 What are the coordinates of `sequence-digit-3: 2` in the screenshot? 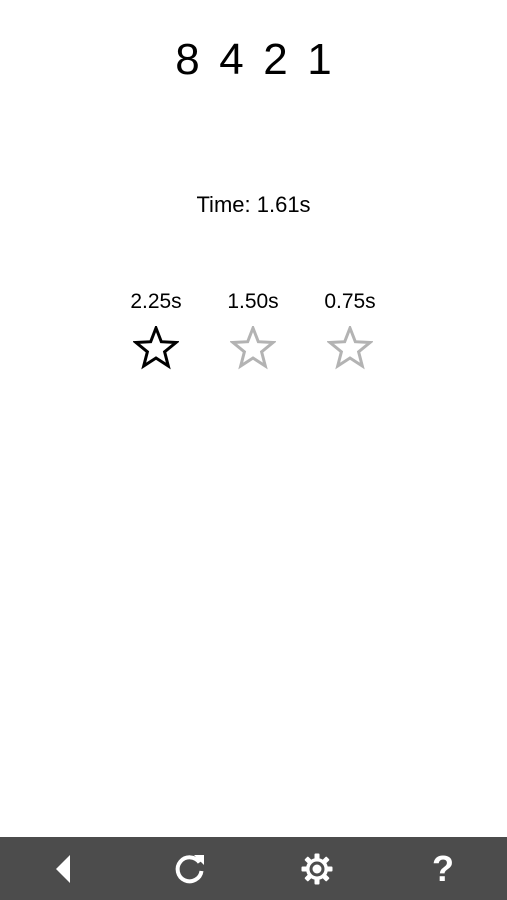 It's located at (275, 59).